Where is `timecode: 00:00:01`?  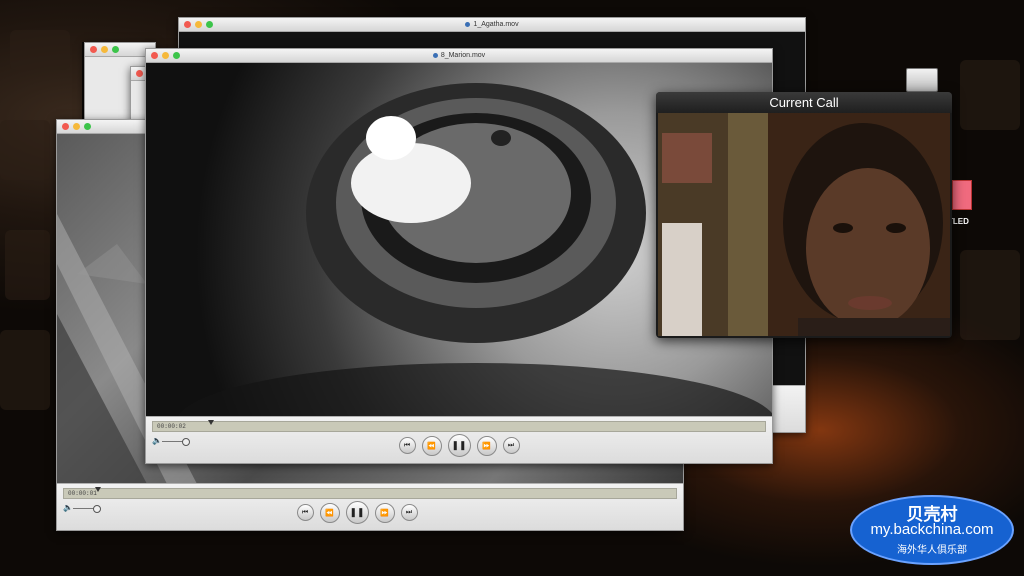 timecode: 00:00:01 is located at coordinates (82, 493).